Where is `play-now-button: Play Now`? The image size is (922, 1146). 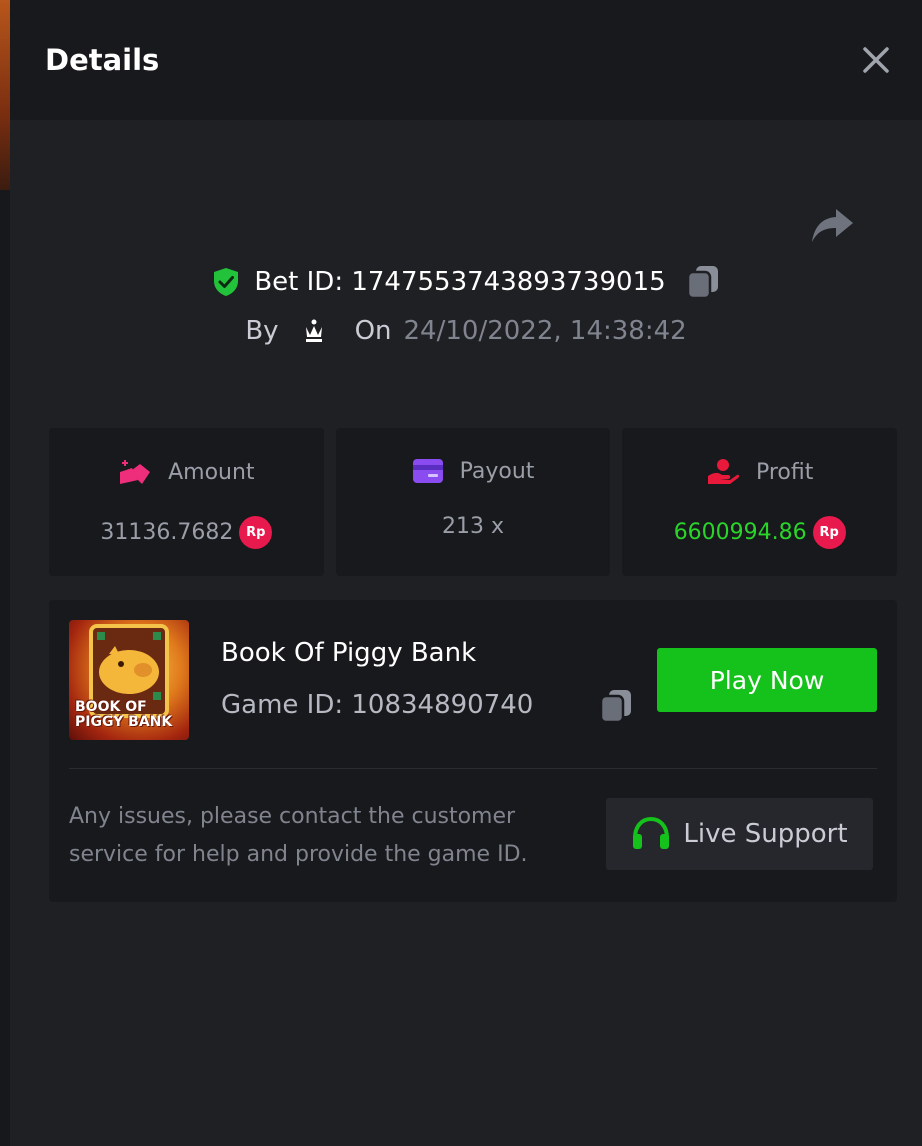 play-now-button: Play Now is located at coordinates (767, 680).